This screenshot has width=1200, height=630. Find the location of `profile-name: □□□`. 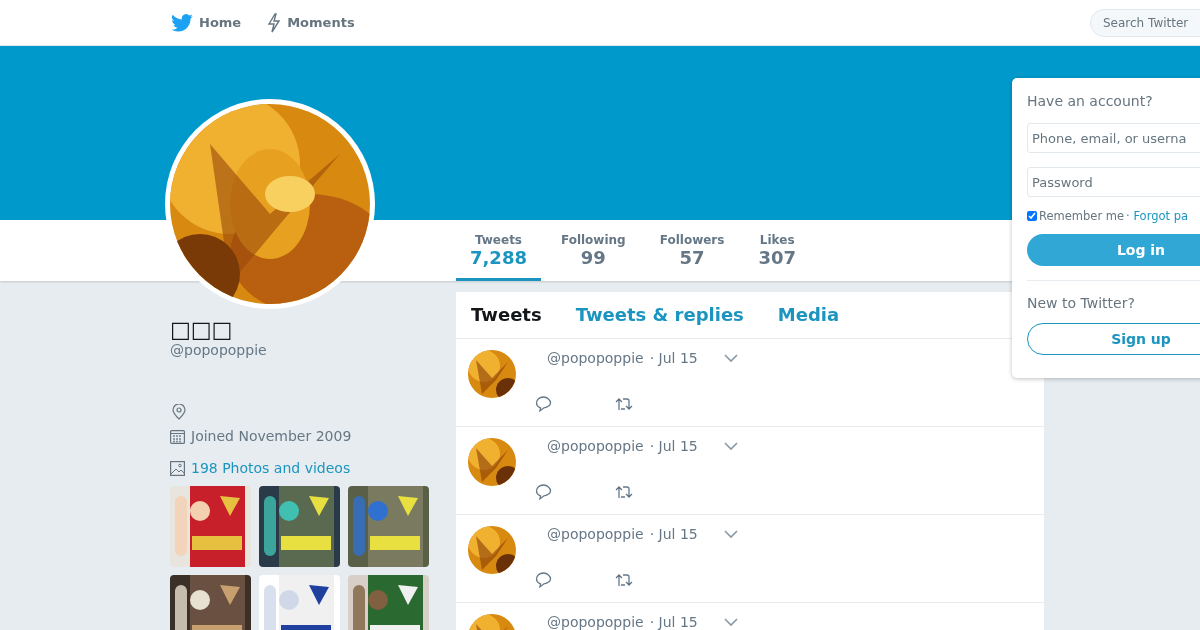

profile-name: □□□ is located at coordinates (202, 329).